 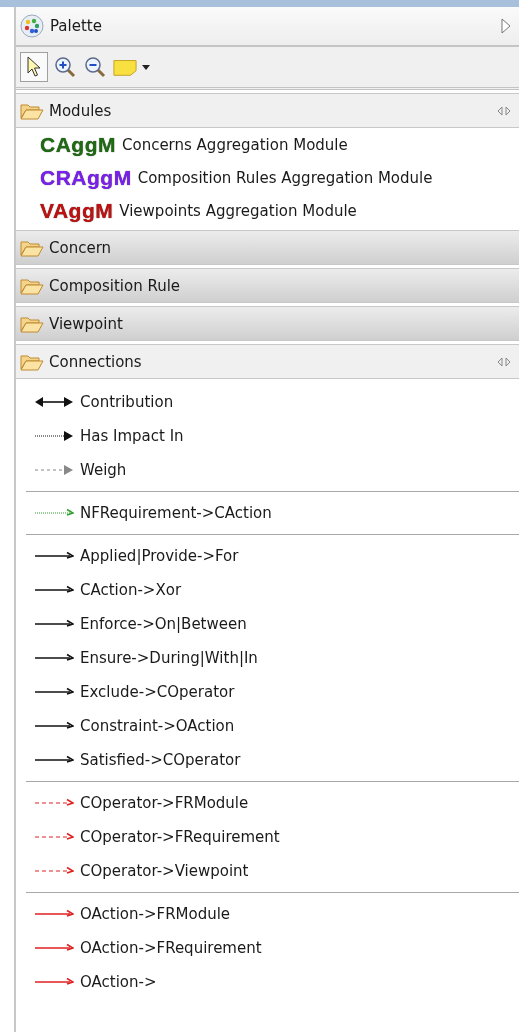 What do you see at coordinates (125, 67) in the screenshot?
I see `sticky-note-icon` at bounding box center [125, 67].